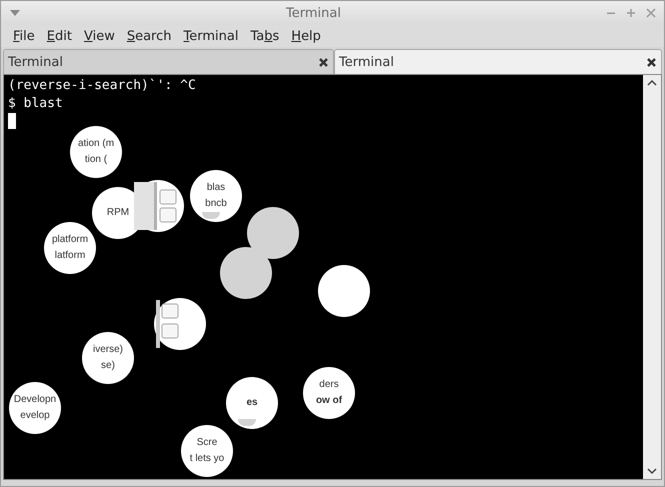 This screenshot has width=665, height=487. What do you see at coordinates (329, 385) in the screenshot?
I see `text-fragment: ders` at bounding box center [329, 385].